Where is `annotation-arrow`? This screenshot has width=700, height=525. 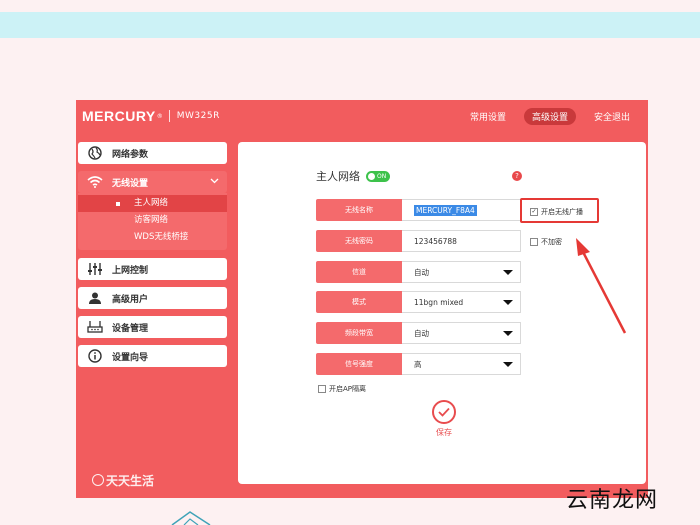
annotation-arrow is located at coordinates (601, 286).